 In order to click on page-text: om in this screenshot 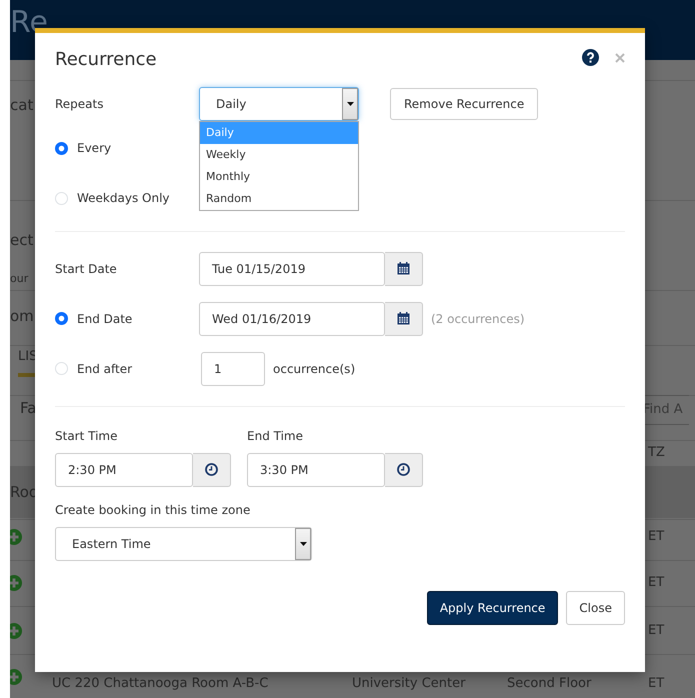, I will do `click(22, 316)`.